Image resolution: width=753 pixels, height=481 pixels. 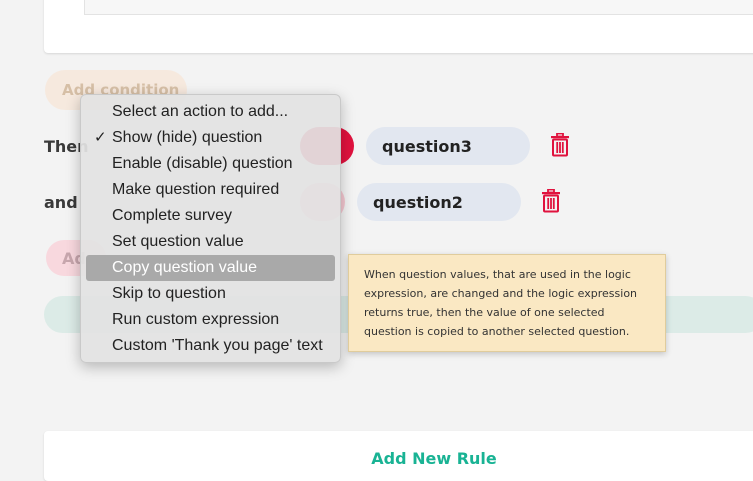 I want to click on menu-item-make-required: Make question required, so click(x=210, y=190).